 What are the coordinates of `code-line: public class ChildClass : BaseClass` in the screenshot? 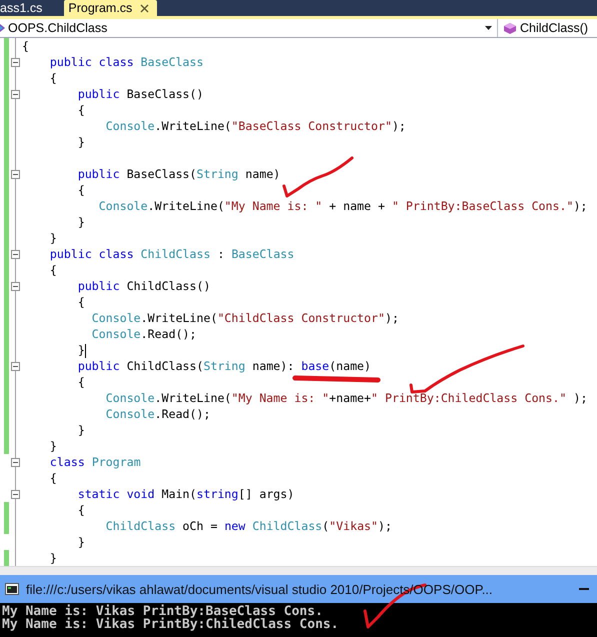 It's located at (171, 254).